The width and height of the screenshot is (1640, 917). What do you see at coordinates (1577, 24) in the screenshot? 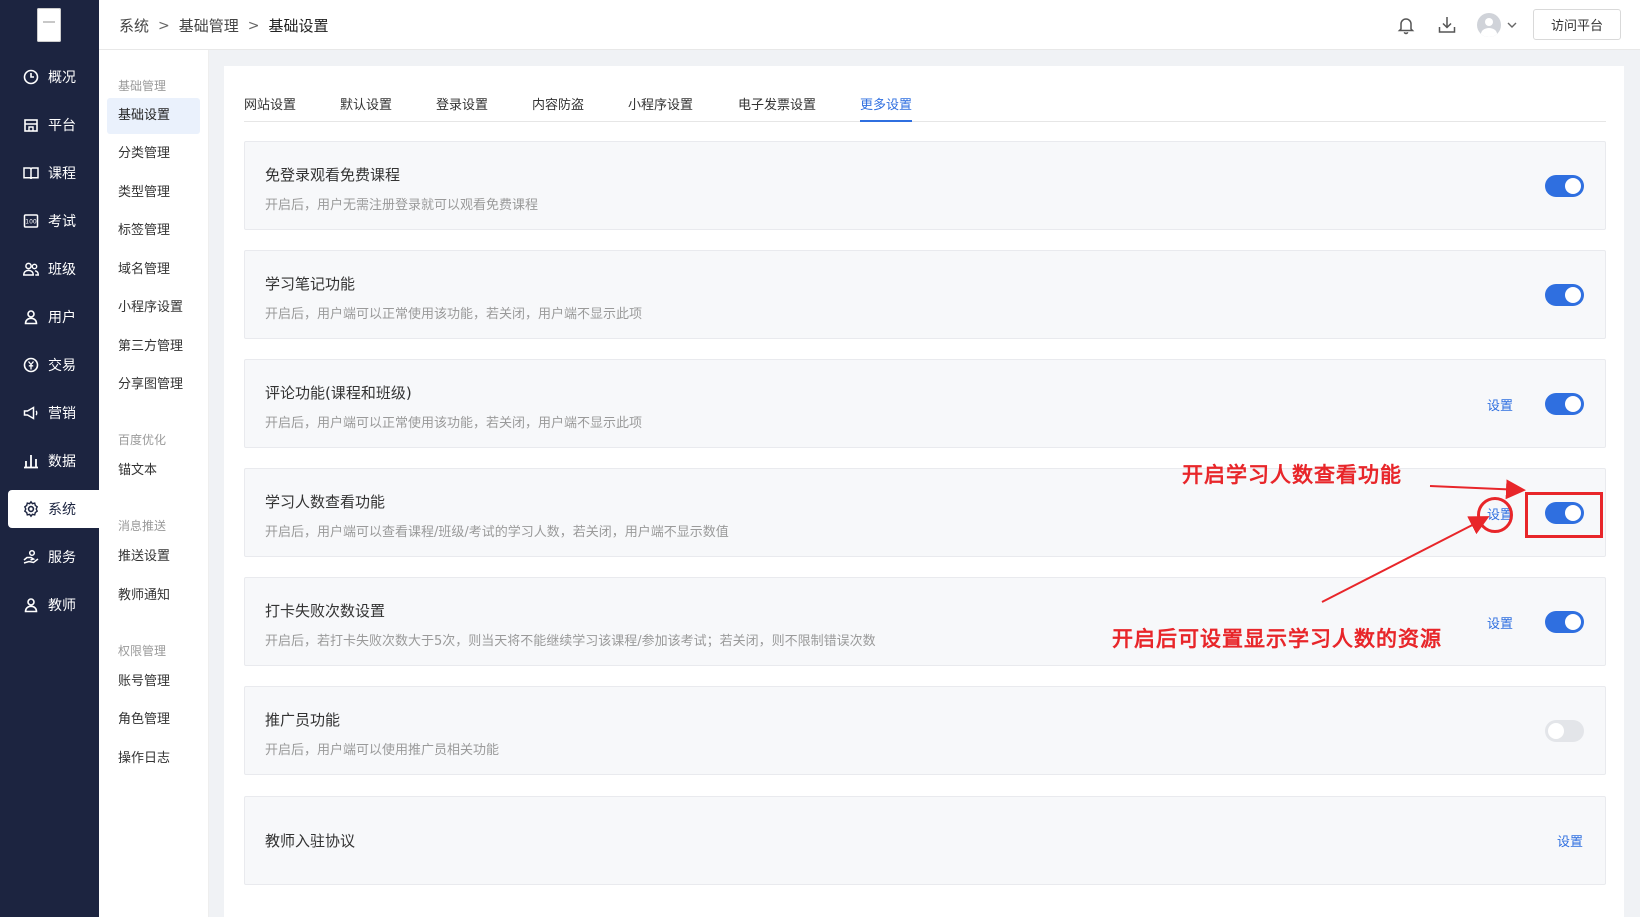
I see `visit-platform-button: 访问平台` at bounding box center [1577, 24].